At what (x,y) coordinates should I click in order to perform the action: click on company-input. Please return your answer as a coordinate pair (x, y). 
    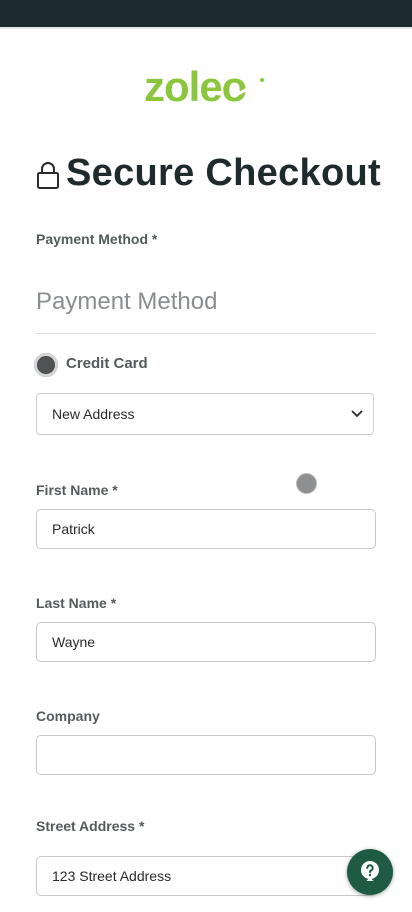
    Looking at the image, I should click on (206, 755).